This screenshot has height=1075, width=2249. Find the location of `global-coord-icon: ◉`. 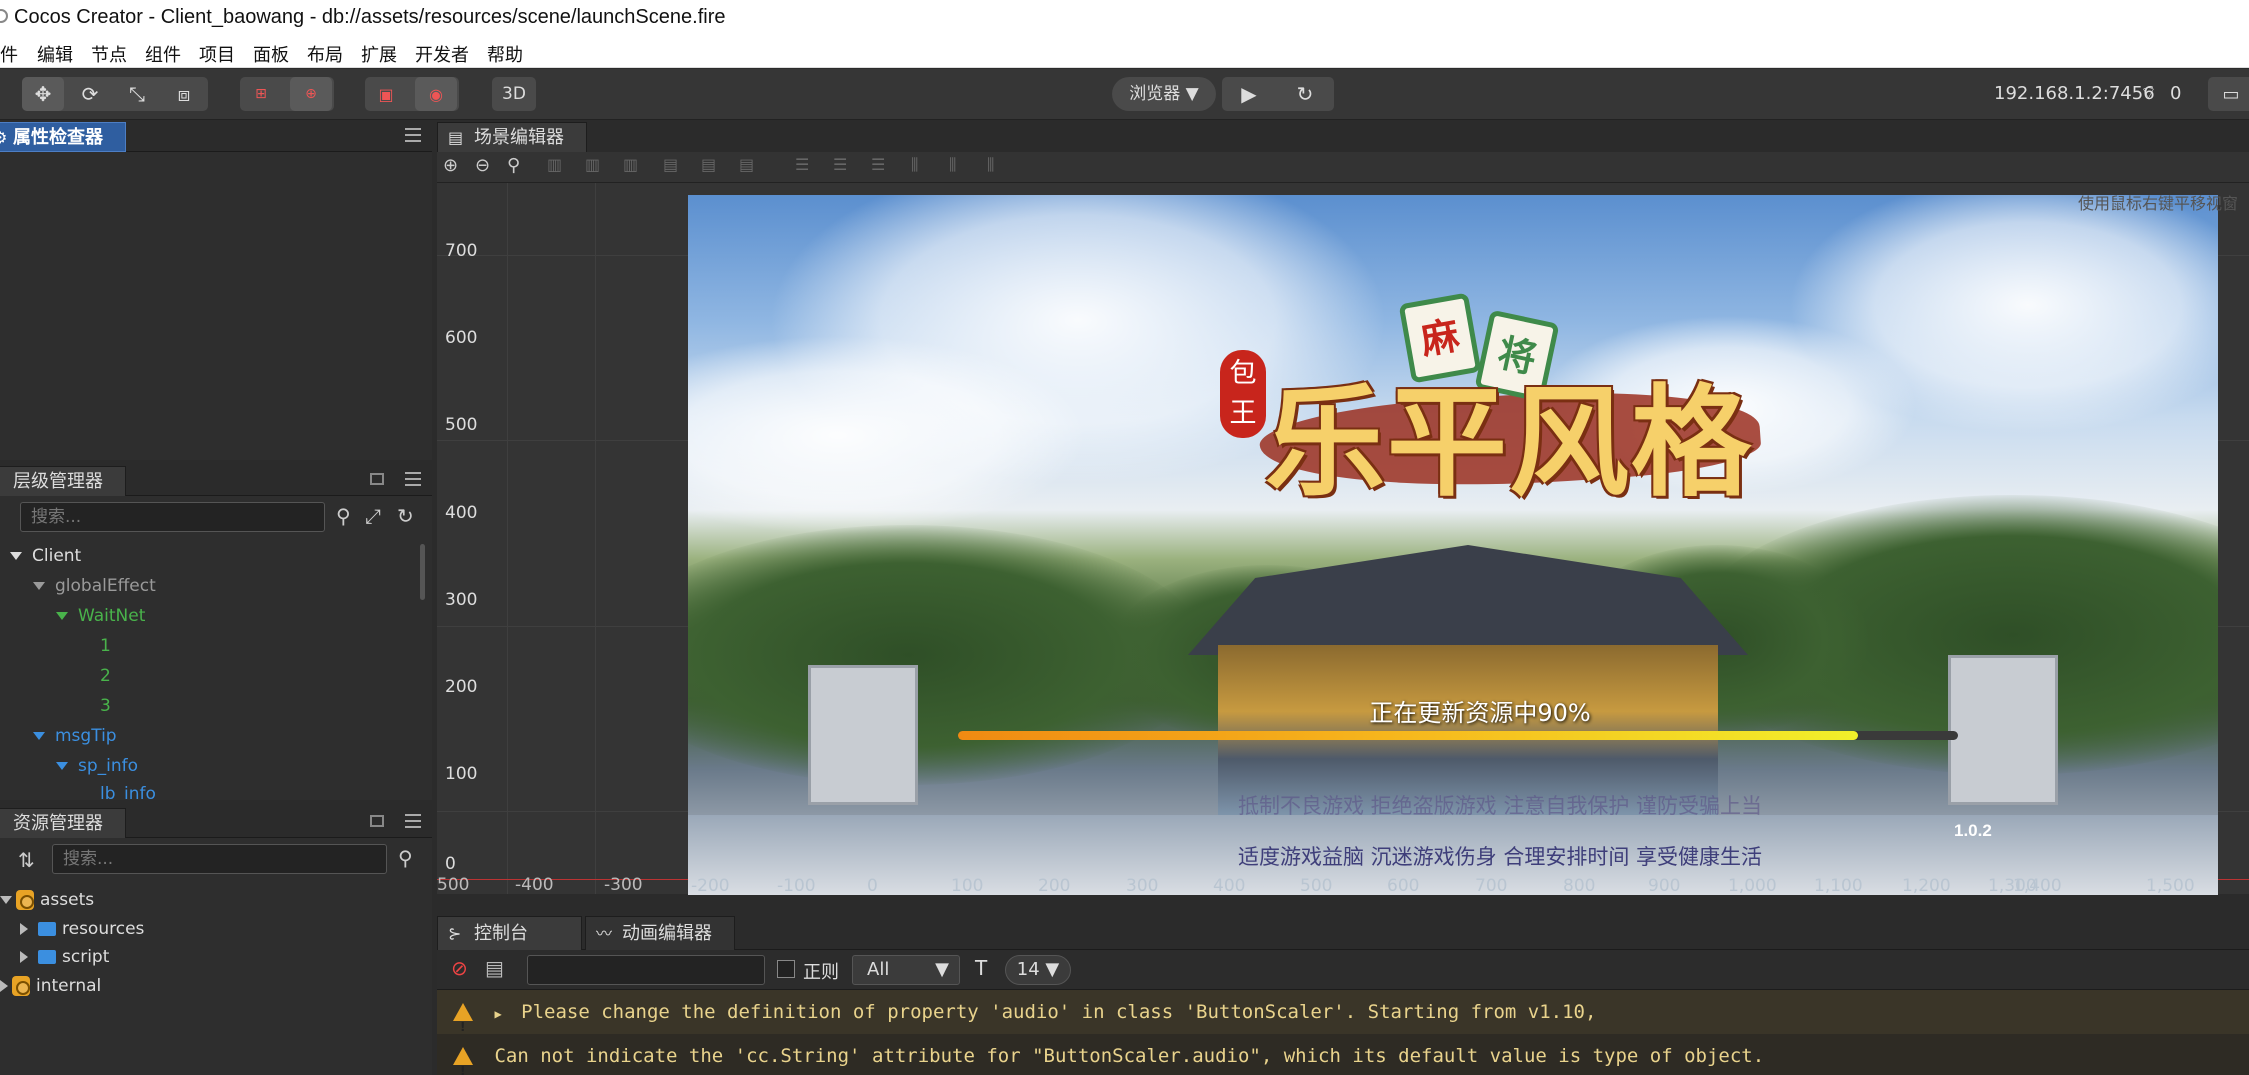

global-coord-icon: ◉ is located at coordinates (436, 94).